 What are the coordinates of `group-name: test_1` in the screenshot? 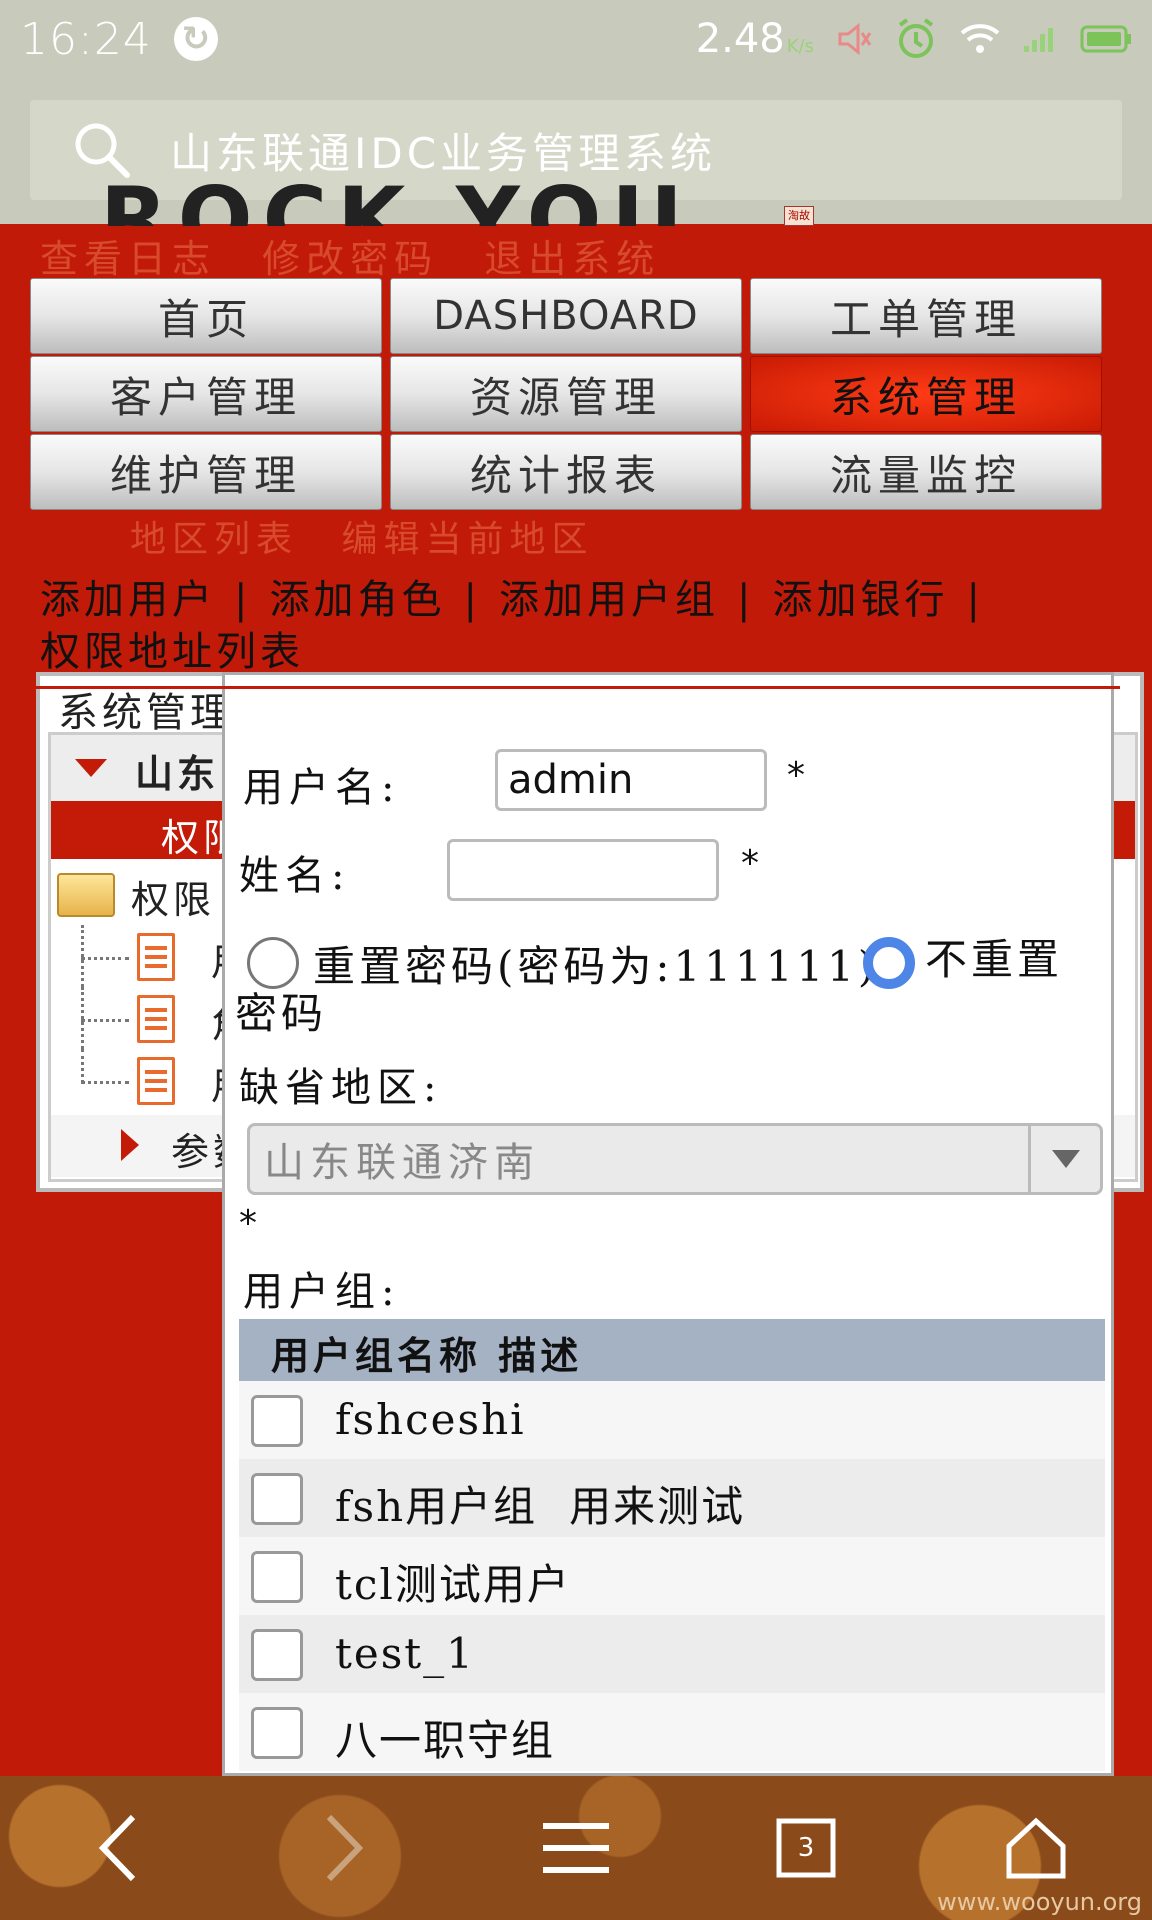 It's located at (405, 1653).